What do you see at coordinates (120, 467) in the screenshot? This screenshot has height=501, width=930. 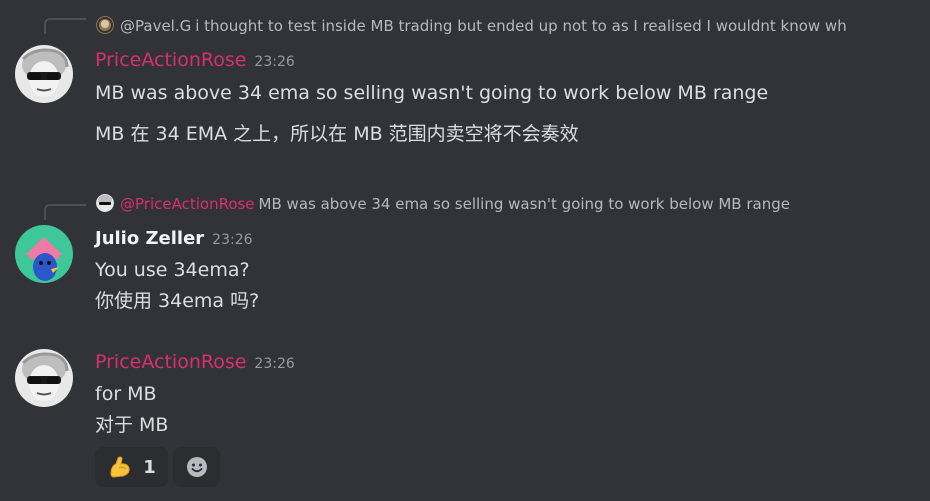 I see `flexed-biceps-icon` at bounding box center [120, 467].